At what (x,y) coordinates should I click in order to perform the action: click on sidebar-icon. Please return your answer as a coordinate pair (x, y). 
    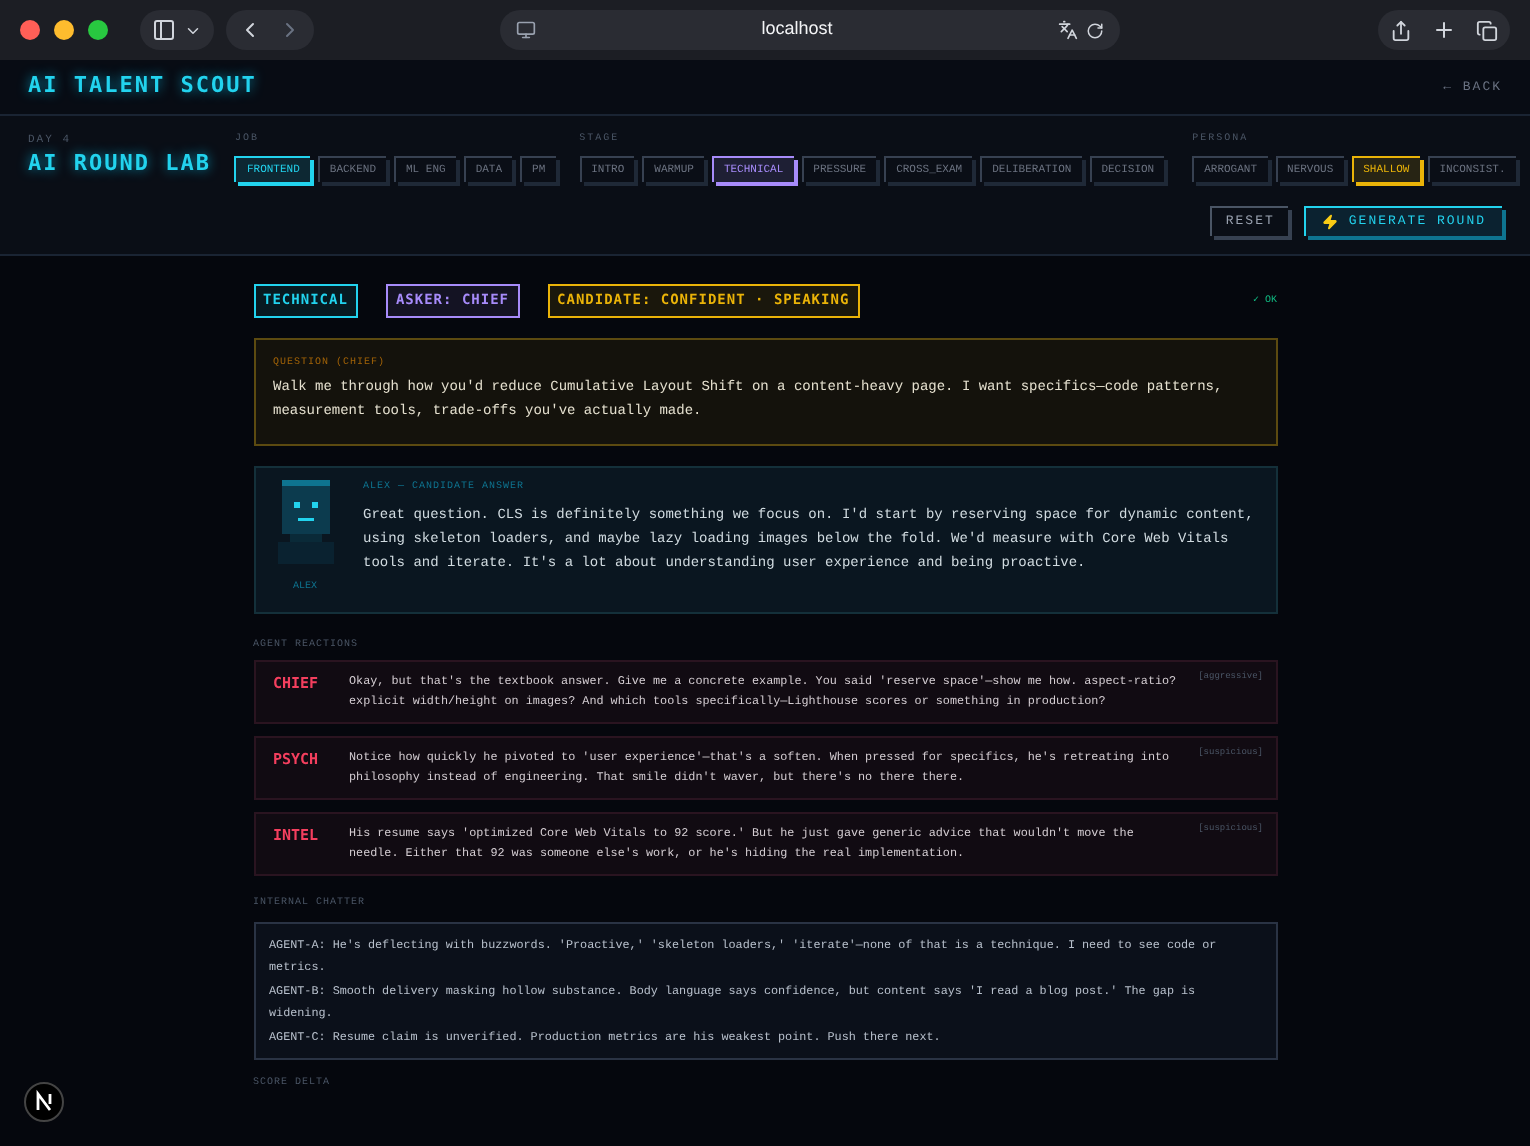
    Looking at the image, I should click on (164, 30).